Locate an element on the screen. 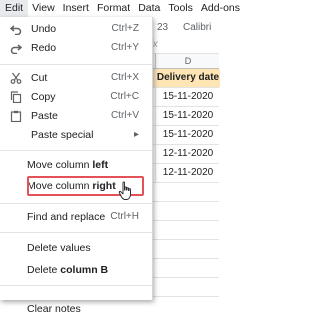 This screenshot has width=320, height=319. menu-item-clear-notes: Clear notes is located at coordinates (76, 309).